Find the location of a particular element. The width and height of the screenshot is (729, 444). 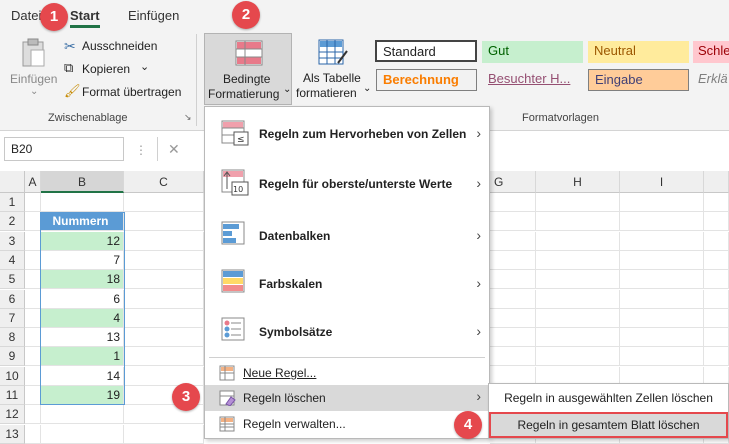

menu-item-data-bars: Datenbalken › is located at coordinates (347, 235).